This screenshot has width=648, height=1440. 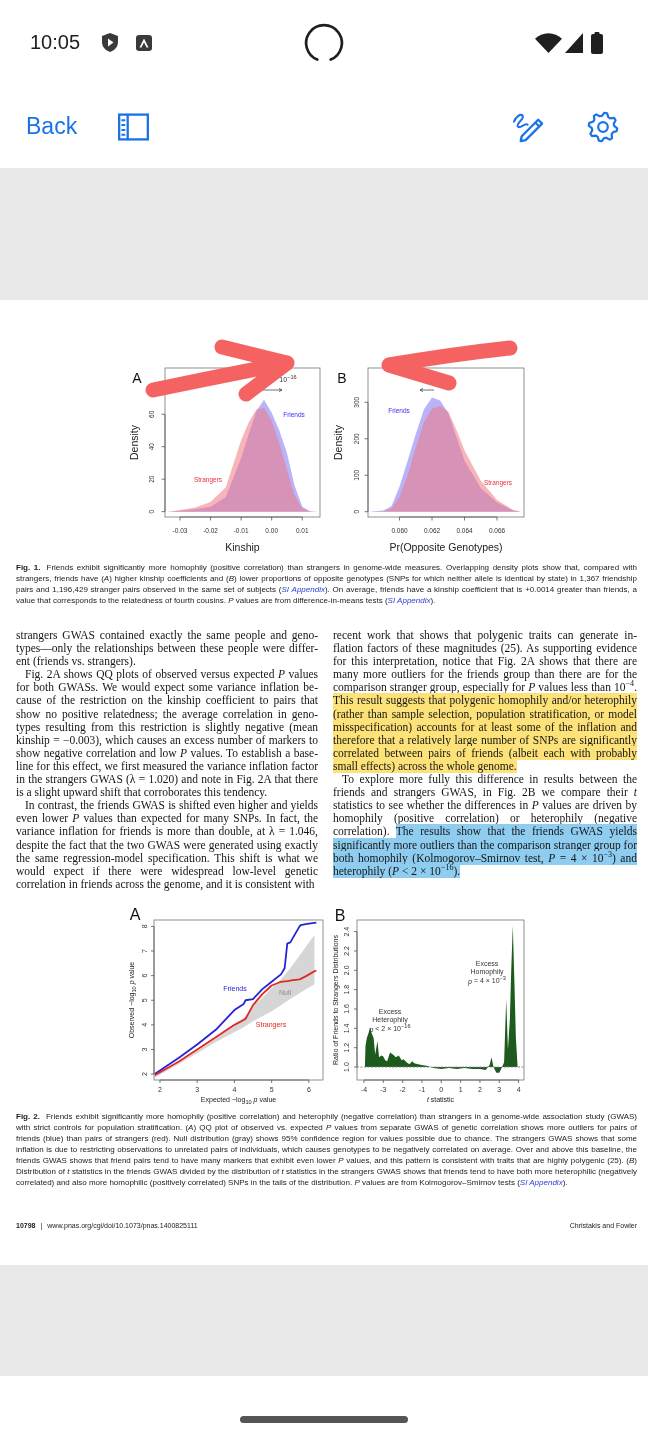 I want to click on body-paragraph: In contrast, the friends GWAS is shifted even higher and yields even lower P values than expected for many SNPs. In fact, the variance inflation for friends is more than double, at λ = 1.046, despite the fact that the two GWAS were generated using exactly the same regression-model specification. This shift is what we would expect if there were widespread low-level genetic correlation in friends across the genome, and it is consistent with, so click(x=167, y=845).